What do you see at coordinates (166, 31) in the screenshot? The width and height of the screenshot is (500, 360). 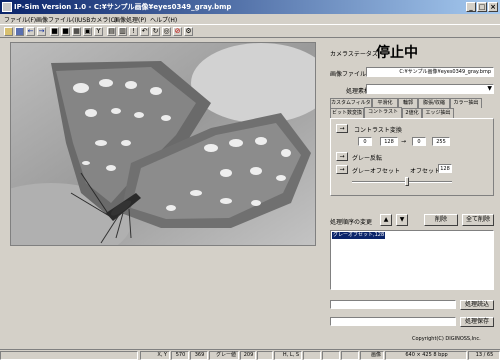 I see `zoom-icon: ◎` at bounding box center [166, 31].